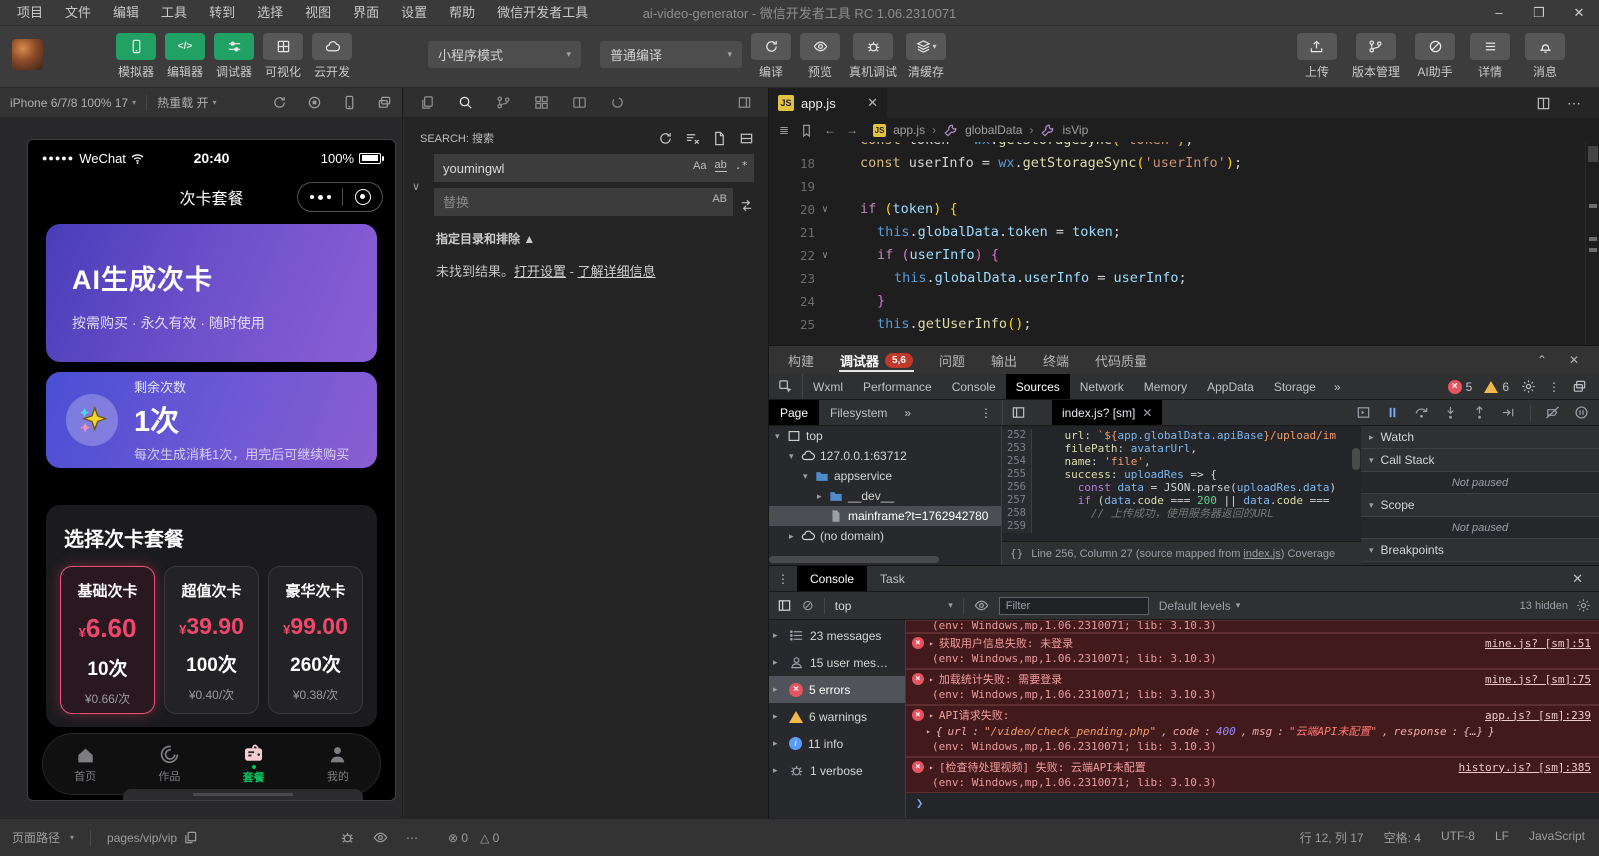 The width and height of the screenshot is (1599, 856). Describe the element at coordinates (414, 13) in the screenshot. I see `menu-设置: 设置` at that location.